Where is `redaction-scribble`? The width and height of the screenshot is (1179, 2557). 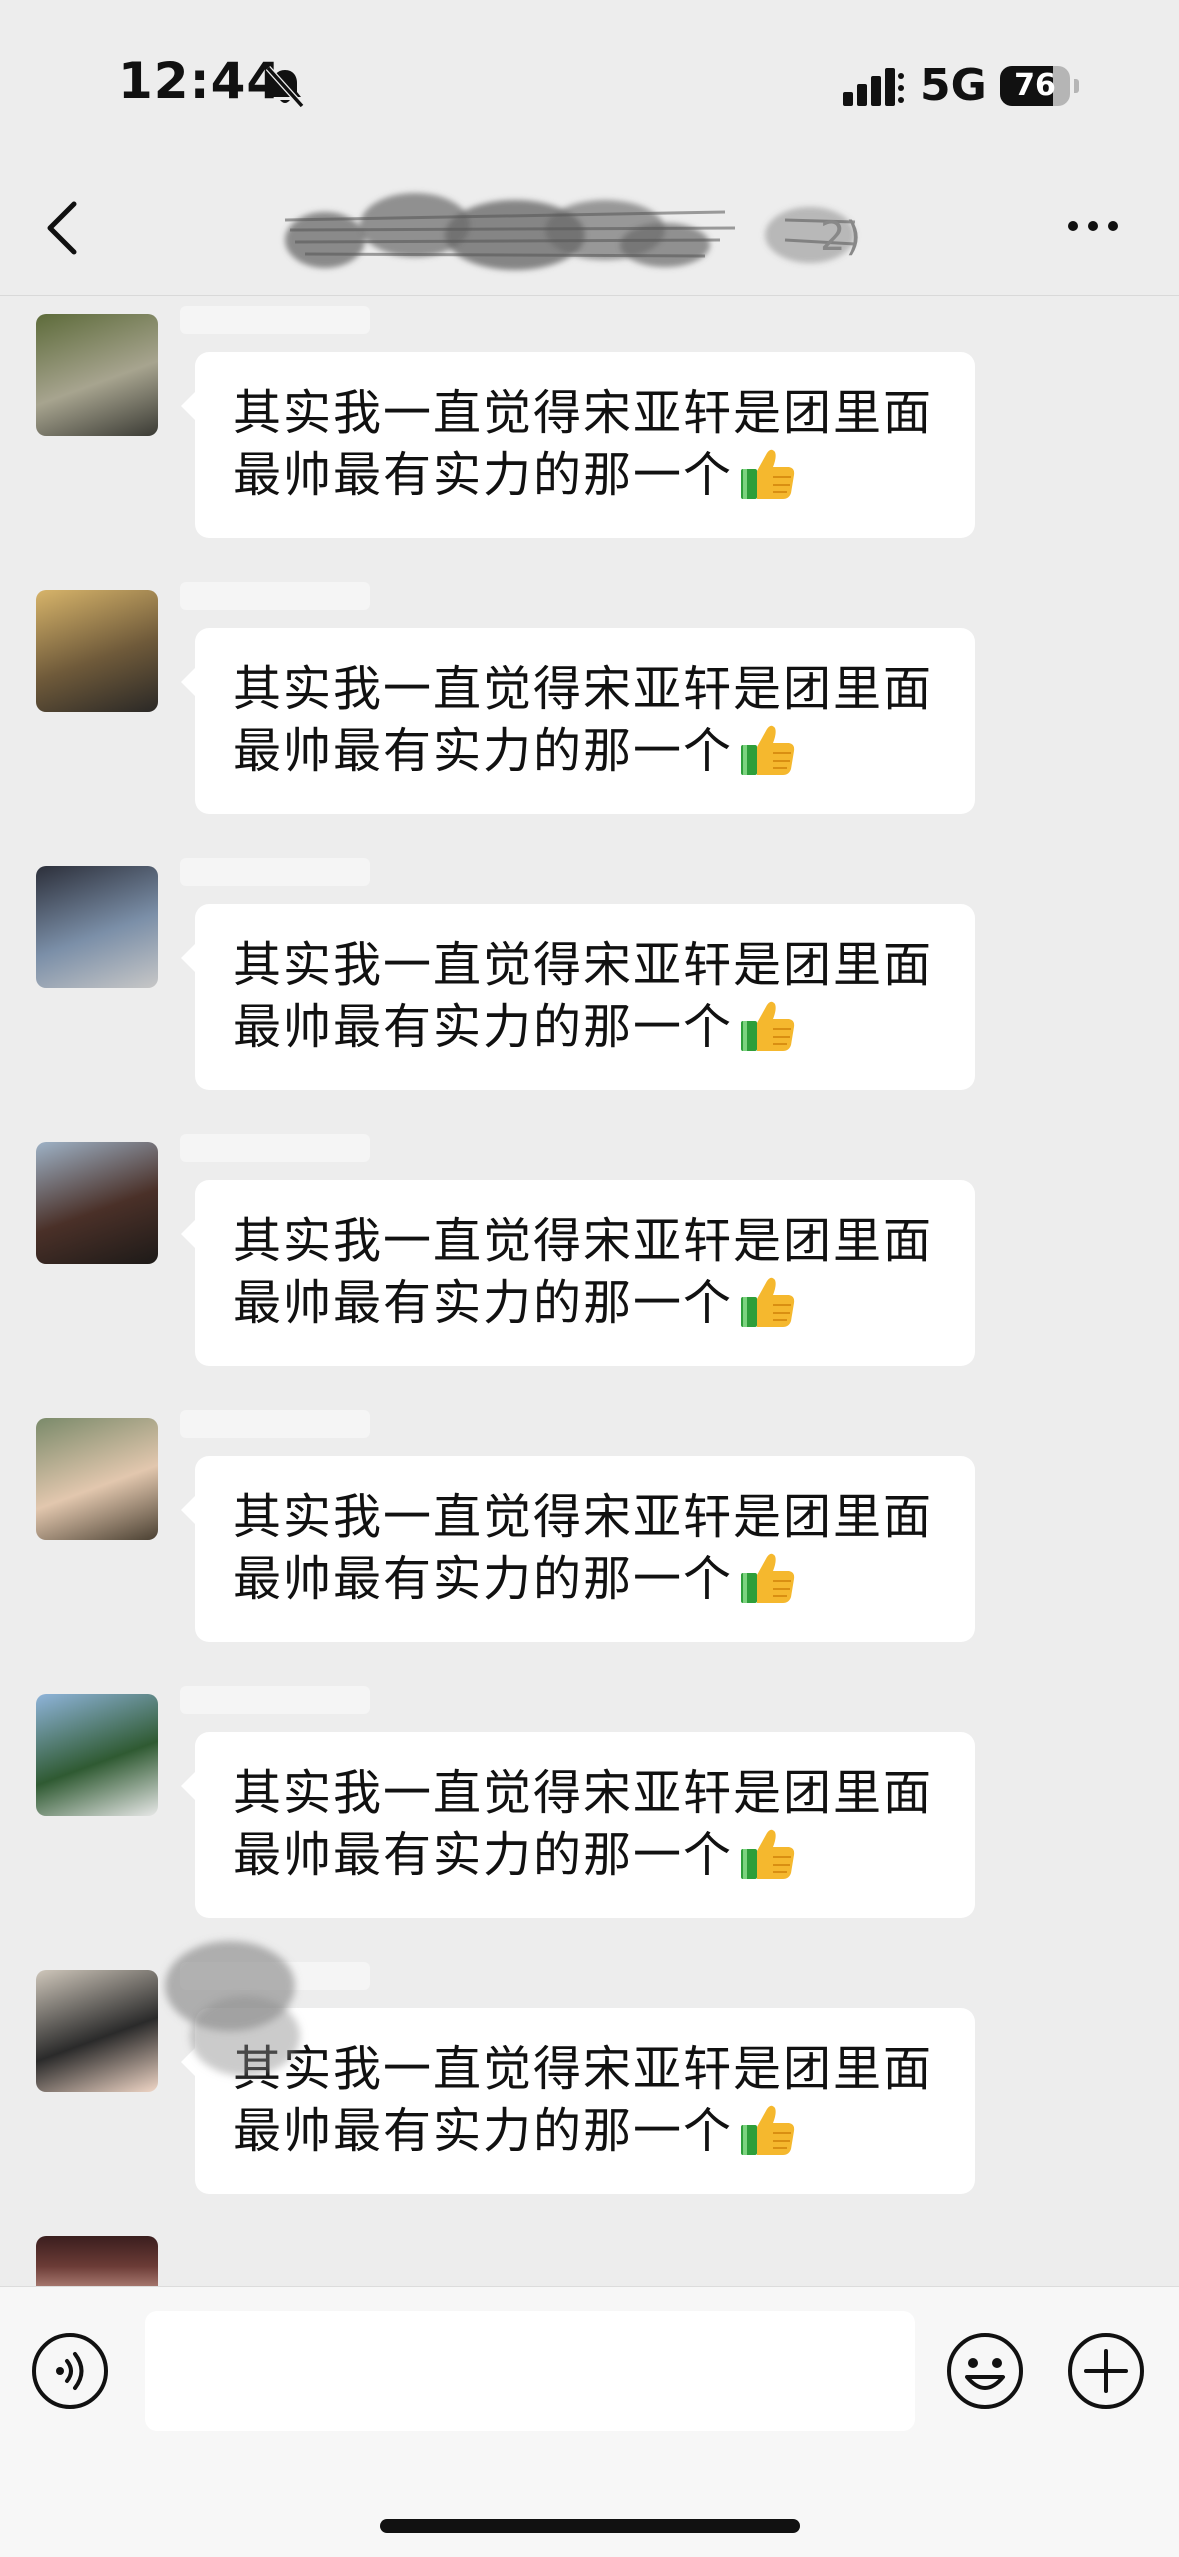
redaction-scribble is located at coordinates (232, 2008).